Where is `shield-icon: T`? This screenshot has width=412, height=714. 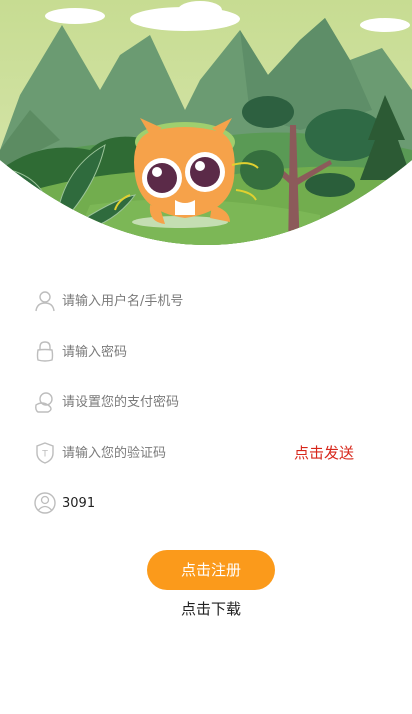 shield-icon: T is located at coordinates (45, 453).